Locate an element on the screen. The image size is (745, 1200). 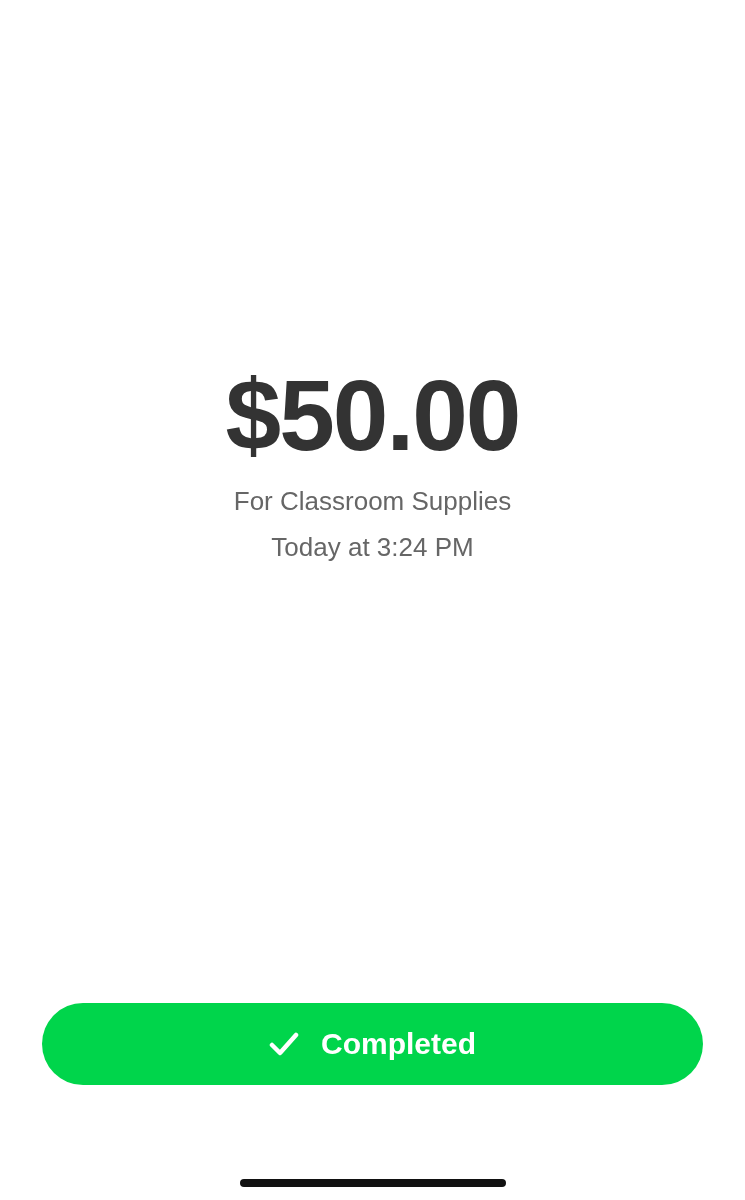
completed-button: Completed is located at coordinates (372, 1044).